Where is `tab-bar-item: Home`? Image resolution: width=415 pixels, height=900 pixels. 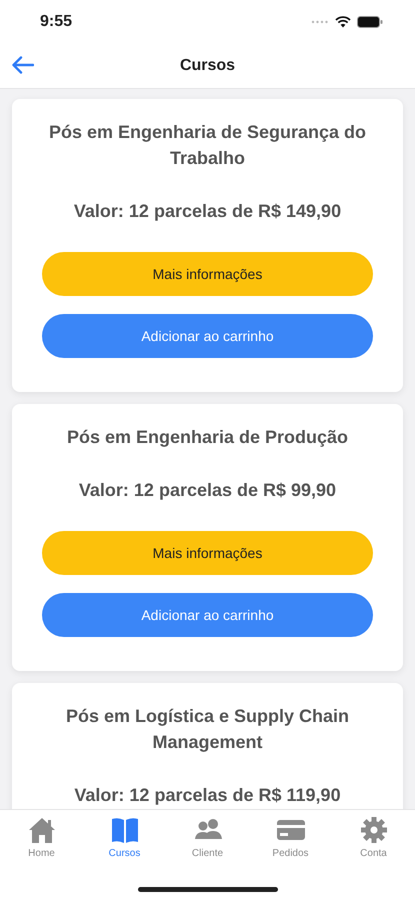
tab-bar-item: Home is located at coordinates (41, 837).